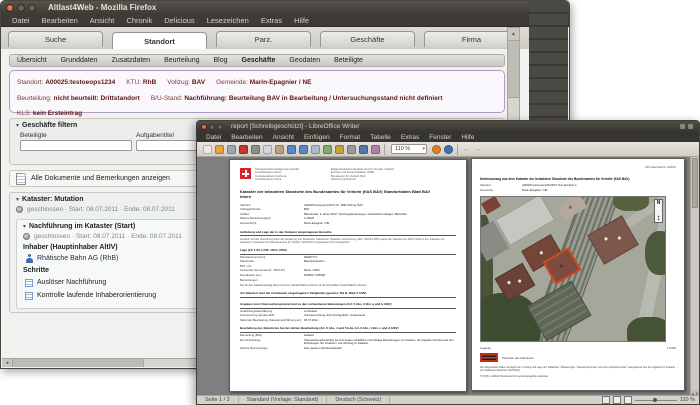 The height and width of the screenshot is (405, 700). I want to click on menu-item: Einfügen, so click(317, 137).